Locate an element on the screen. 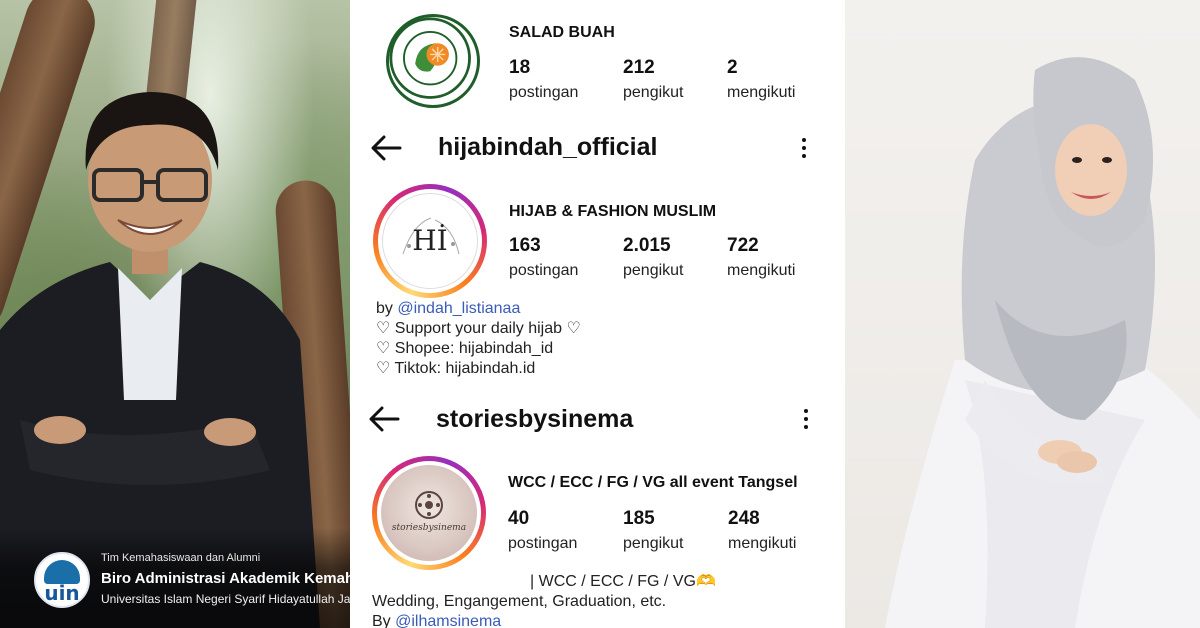 The width and height of the screenshot is (1200, 628). stat-following: 248 mengikuti is located at coordinates (762, 530).